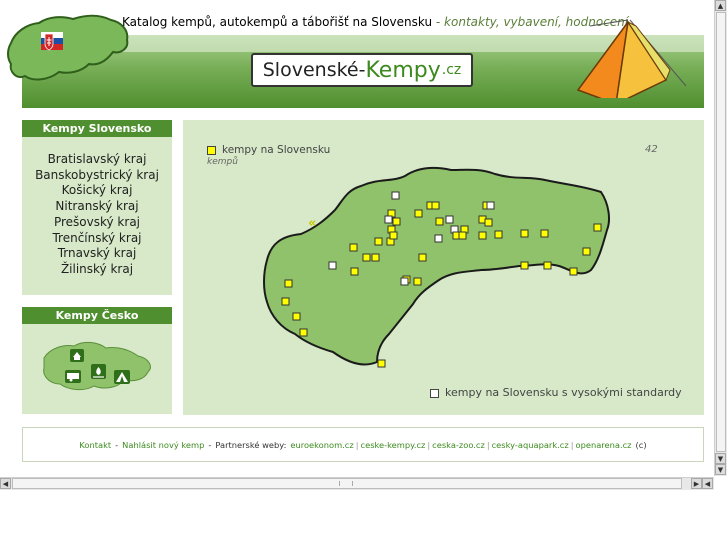  What do you see at coordinates (641, 444) in the screenshot?
I see `footer-copyright: (c)` at bounding box center [641, 444].